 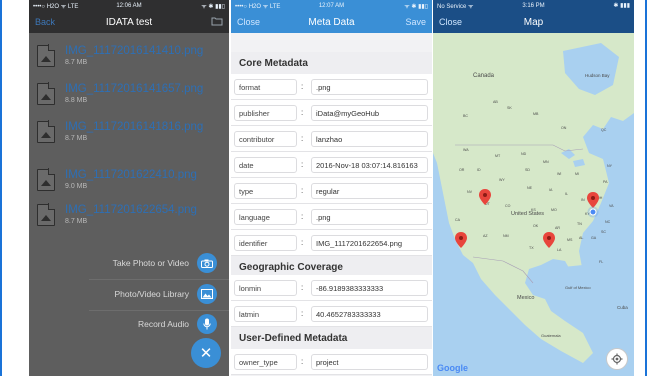 What do you see at coordinates (265, 191) in the screenshot?
I see `metadata-key: type` at bounding box center [265, 191].